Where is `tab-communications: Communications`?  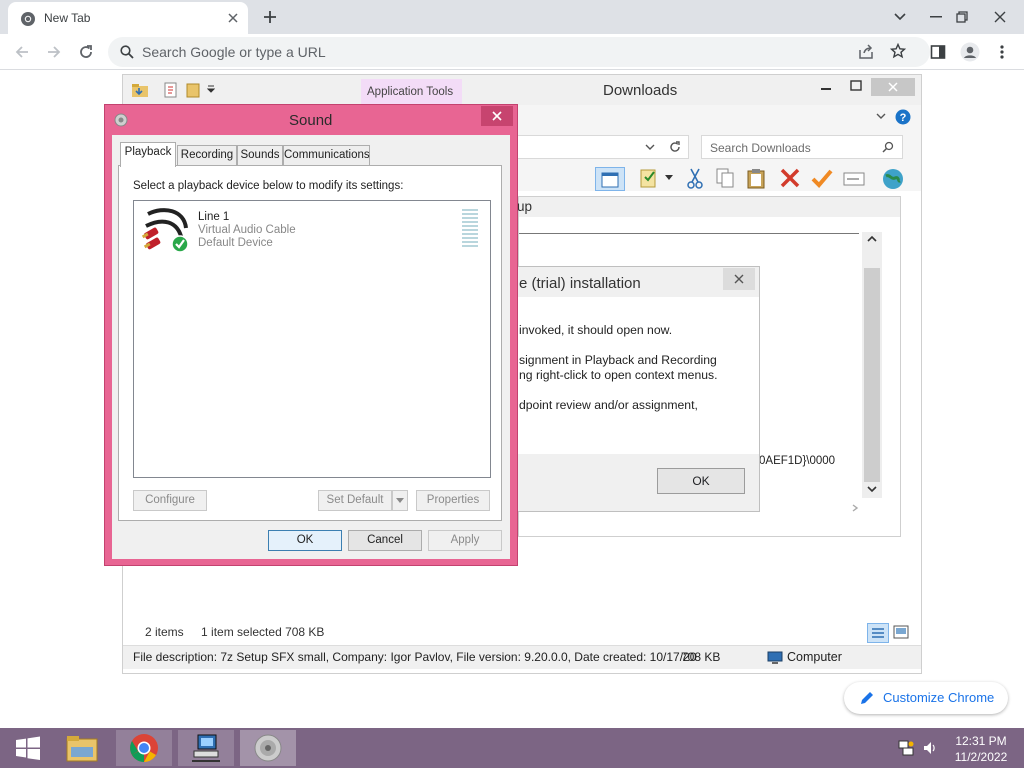 tab-communications: Communications is located at coordinates (326, 155).